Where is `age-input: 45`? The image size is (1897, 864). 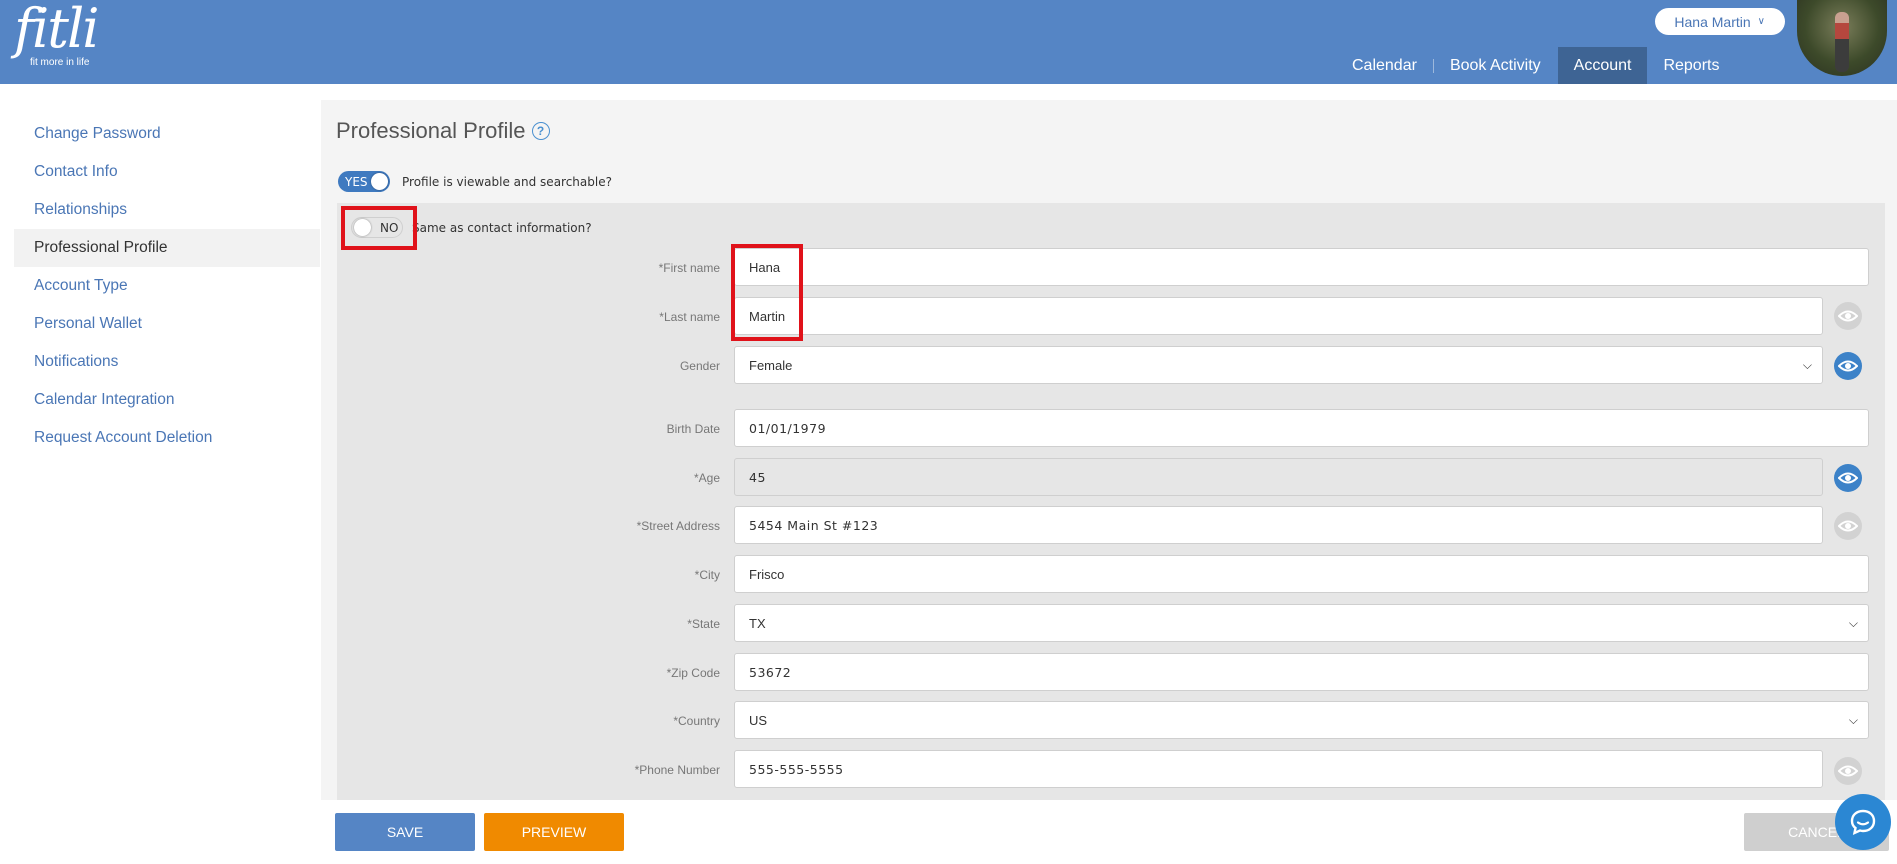 age-input: 45 is located at coordinates (1278, 477).